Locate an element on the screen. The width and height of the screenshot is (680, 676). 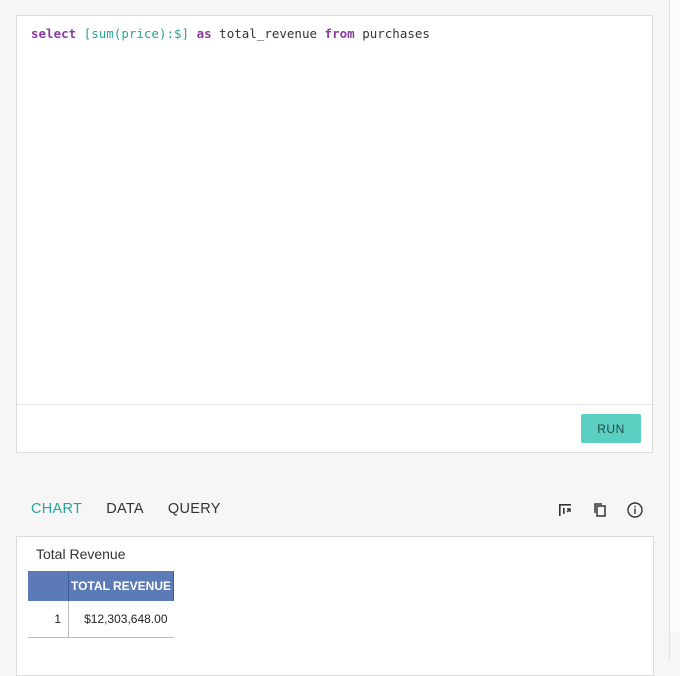
table-row: 1 $12,303,648.00 is located at coordinates (101, 619).